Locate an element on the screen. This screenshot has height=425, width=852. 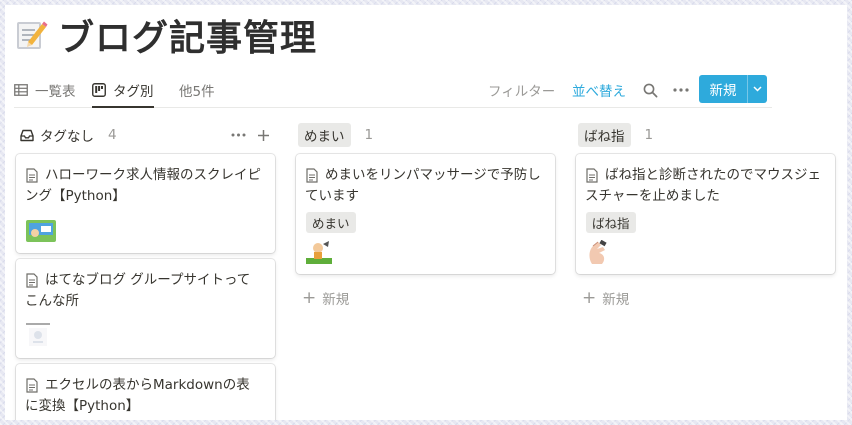
more-options-button is located at coordinates (681, 90).